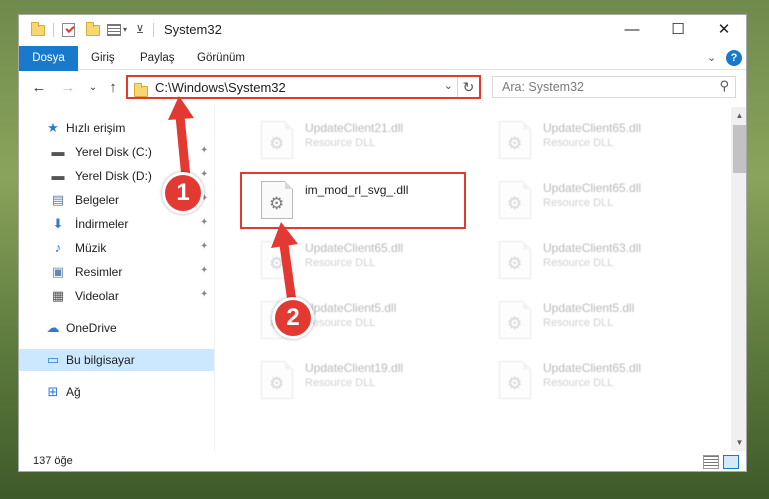 The image size is (769, 499). What do you see at coordinates (113, 176) in the screenshot?
I see `sidebar-item-label: Yerel Disk (D:)` at bounding box center [113, 176].